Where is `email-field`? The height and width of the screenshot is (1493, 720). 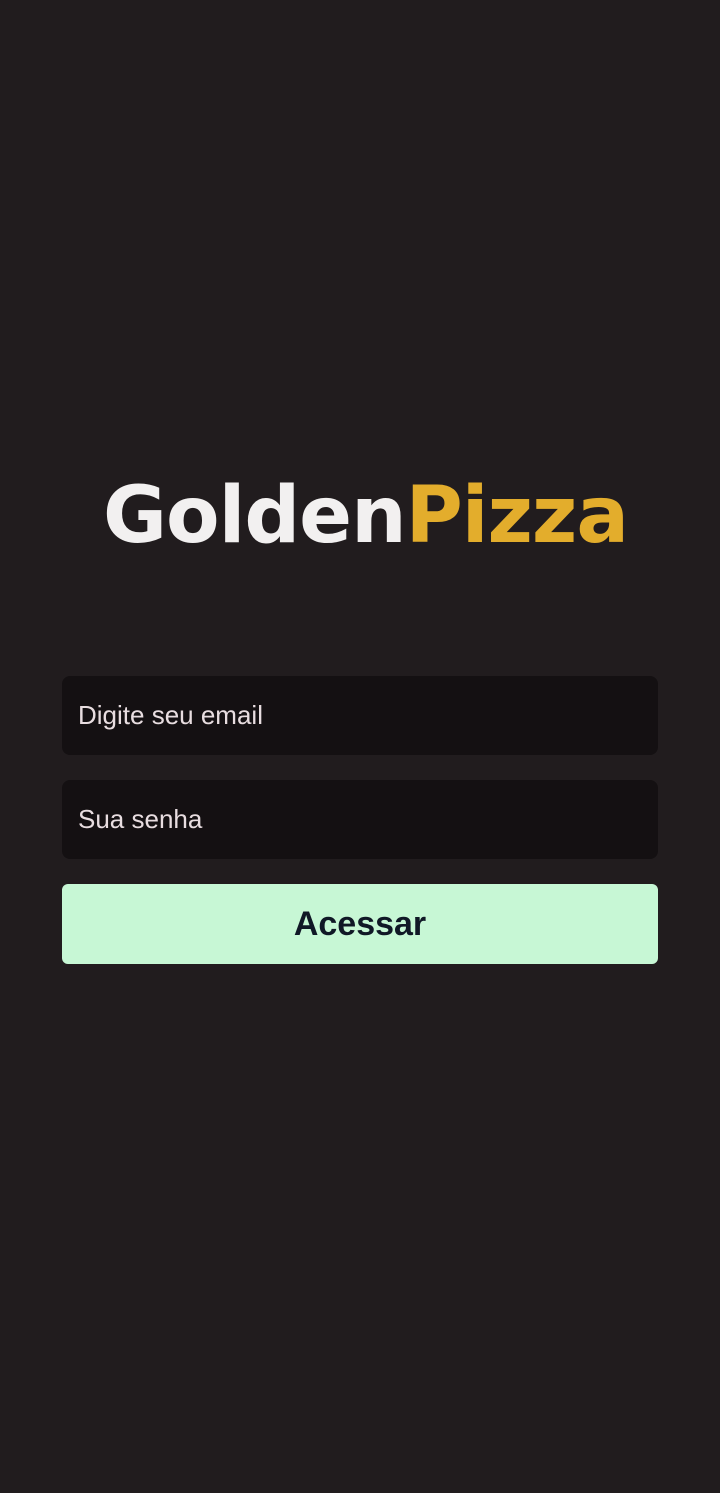 email-field is located at coordinates (360, 715).